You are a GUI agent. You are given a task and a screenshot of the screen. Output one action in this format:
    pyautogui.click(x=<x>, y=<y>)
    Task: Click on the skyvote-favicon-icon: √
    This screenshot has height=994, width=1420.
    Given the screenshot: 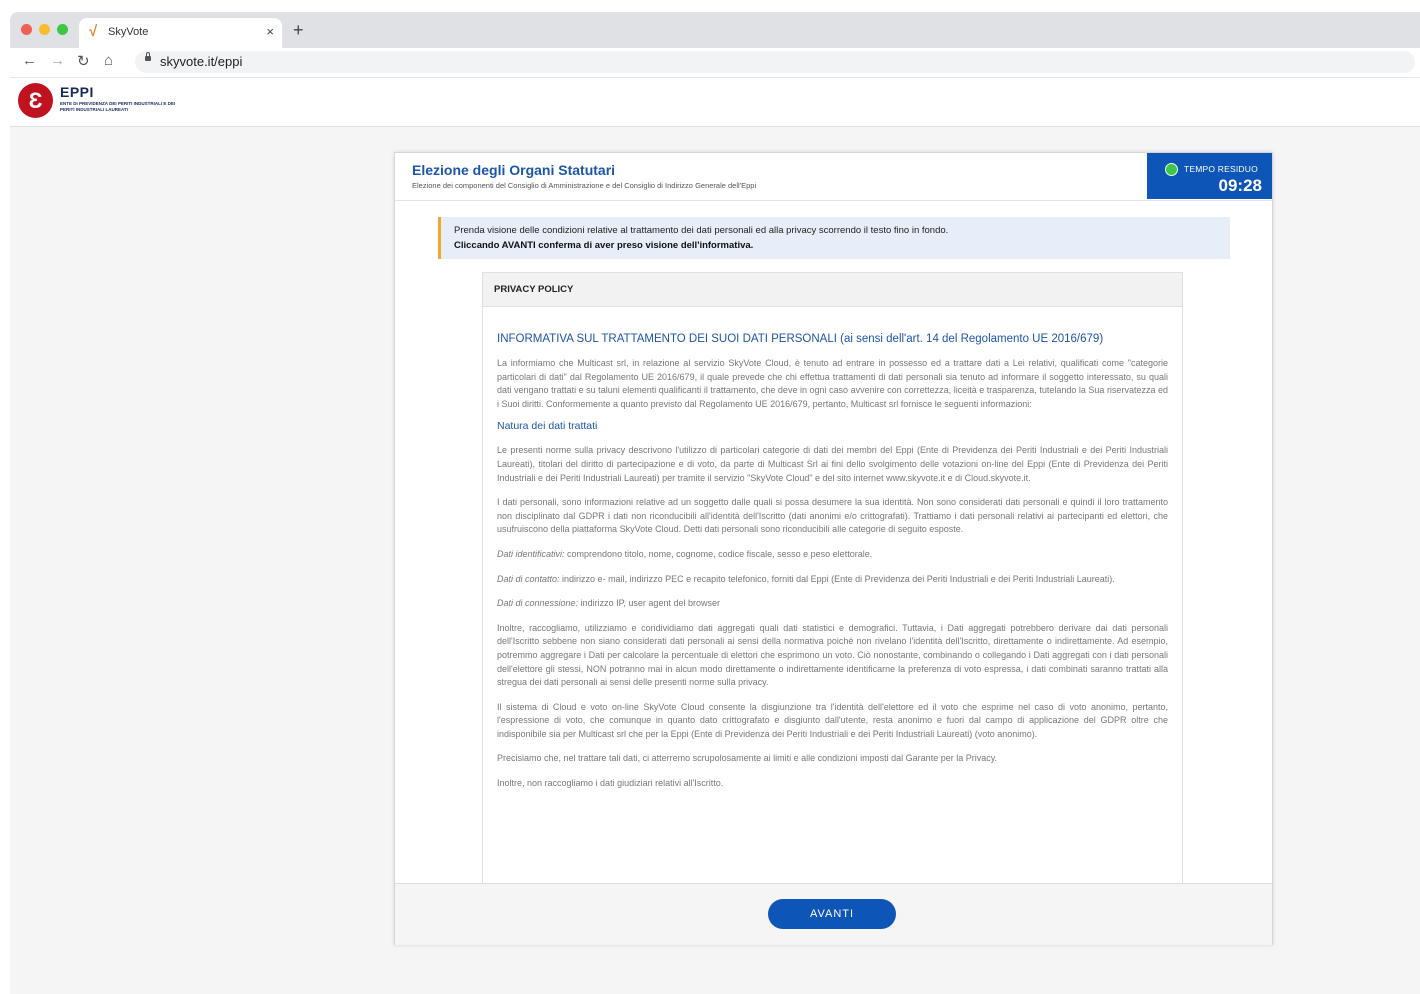 What is the action you would take?
    pyautogui.click(x=93, y=31)
    